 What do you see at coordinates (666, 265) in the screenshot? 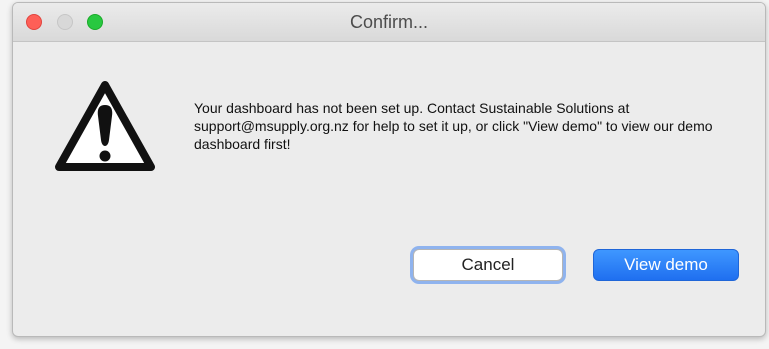
I see `view-demo-button: View demo` at bounding box center [666, 265].